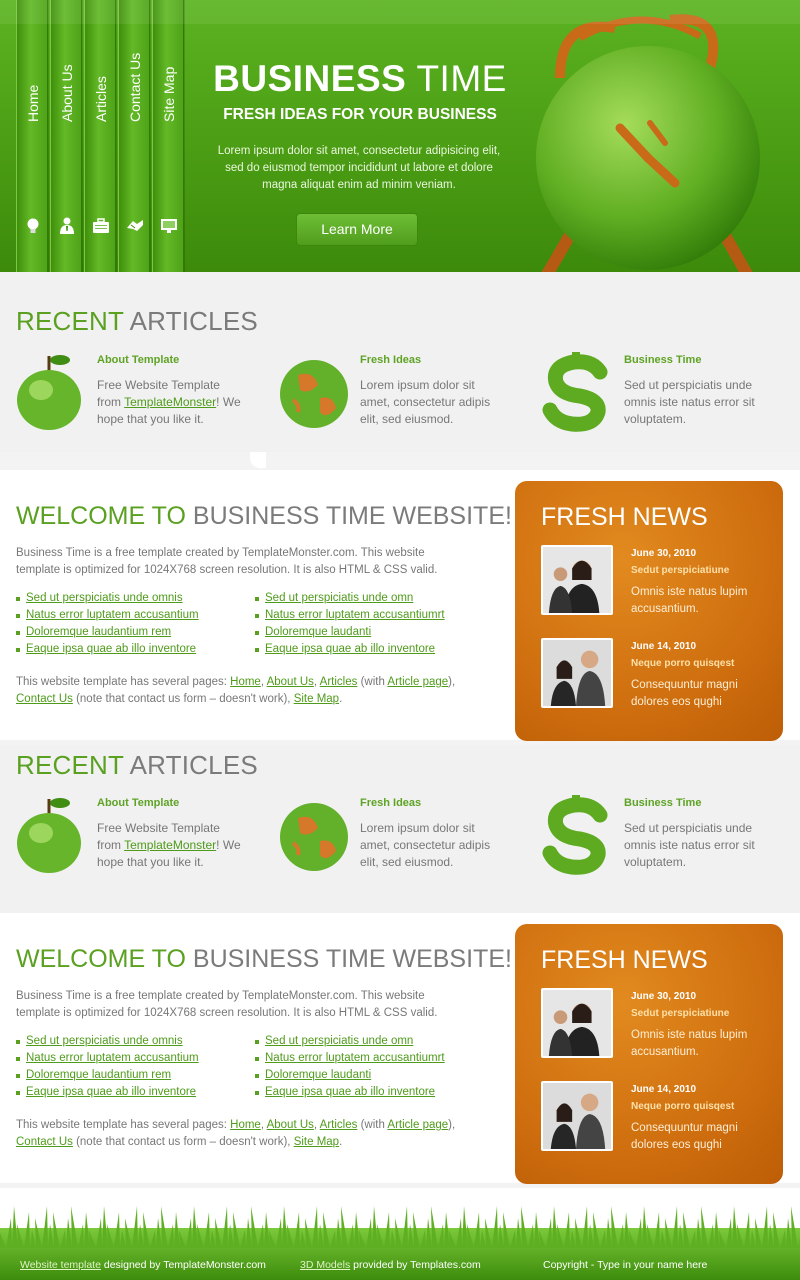 This screenshot has height=1280, width=800. What do you see at coordinates (169, 94) in the screenshot?
I see `nav-label-sitemap: Site Map` at bounding box center [169, 94].